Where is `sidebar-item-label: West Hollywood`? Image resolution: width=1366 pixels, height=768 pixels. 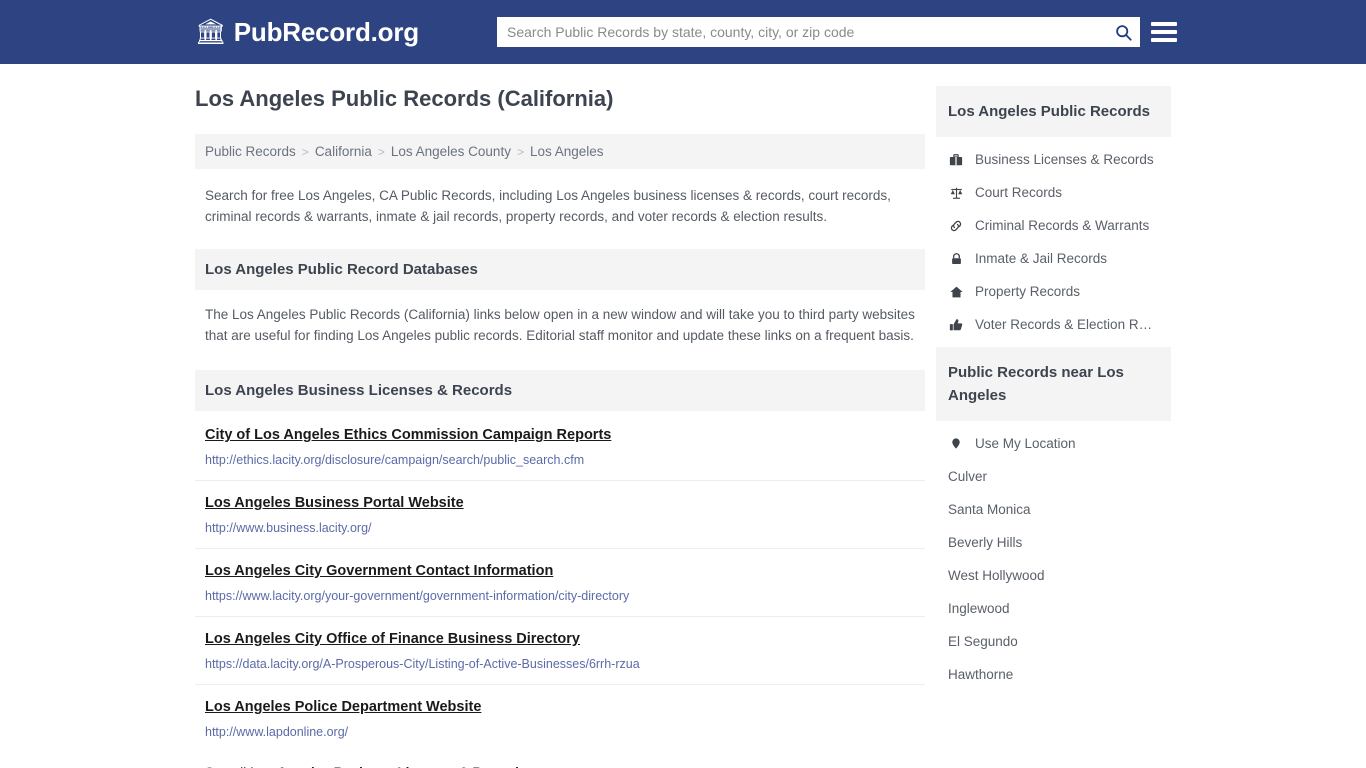
sidebar-item-label: West Hollywood is located at coordinates (996, 575).